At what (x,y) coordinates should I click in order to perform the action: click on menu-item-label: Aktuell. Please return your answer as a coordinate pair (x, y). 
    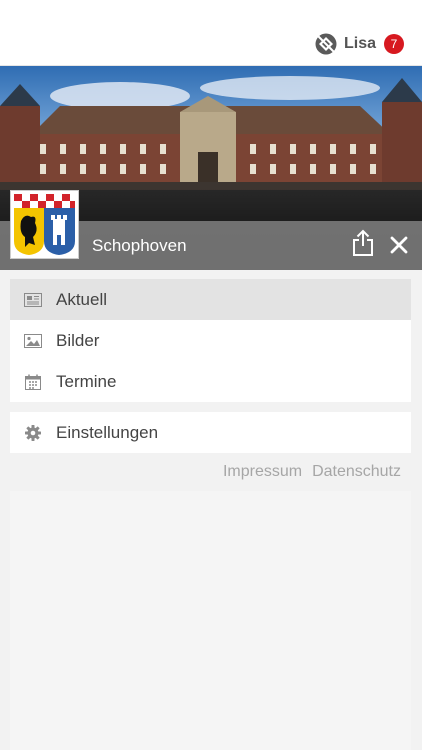
    Looking at the image, I should click on (82, 299).